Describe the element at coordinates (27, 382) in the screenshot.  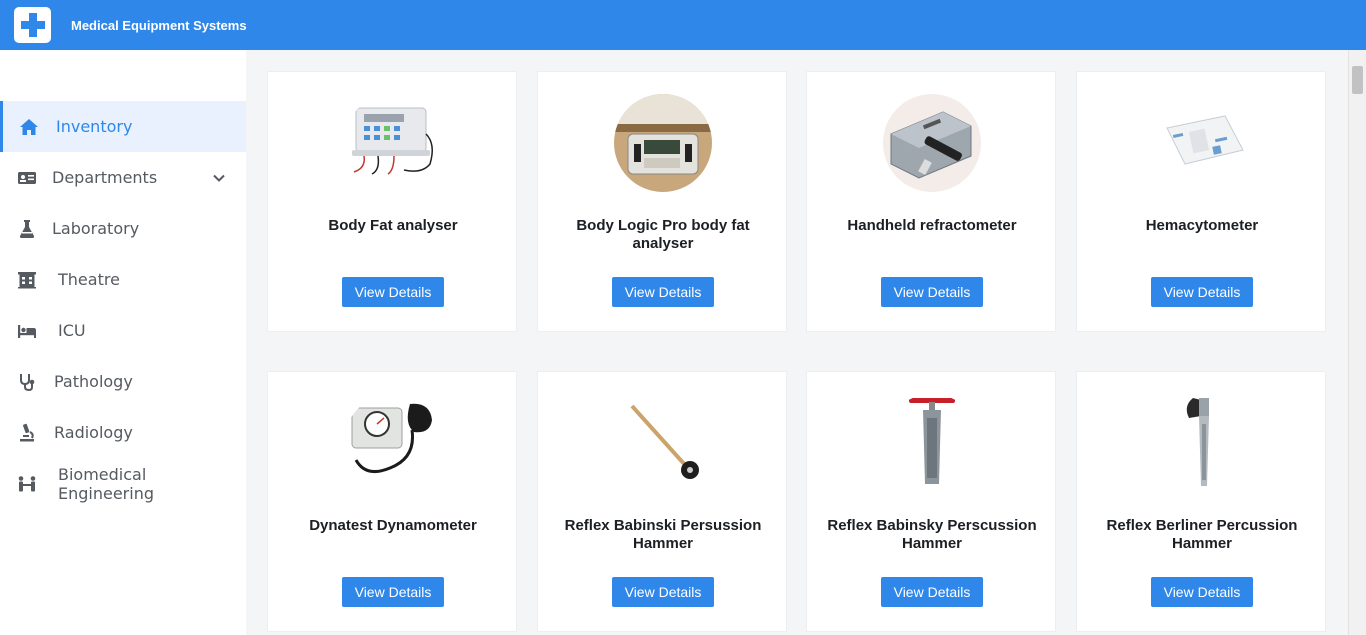
I see `stethoscope-icon` at that location.